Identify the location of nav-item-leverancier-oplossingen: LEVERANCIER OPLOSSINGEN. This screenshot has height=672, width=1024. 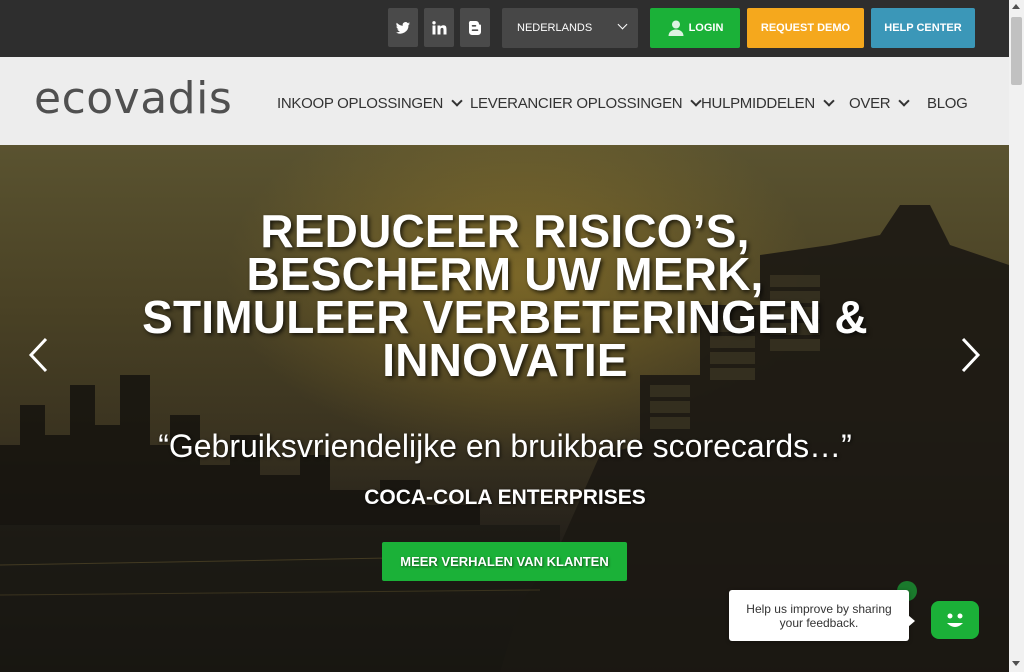
(586, 103).